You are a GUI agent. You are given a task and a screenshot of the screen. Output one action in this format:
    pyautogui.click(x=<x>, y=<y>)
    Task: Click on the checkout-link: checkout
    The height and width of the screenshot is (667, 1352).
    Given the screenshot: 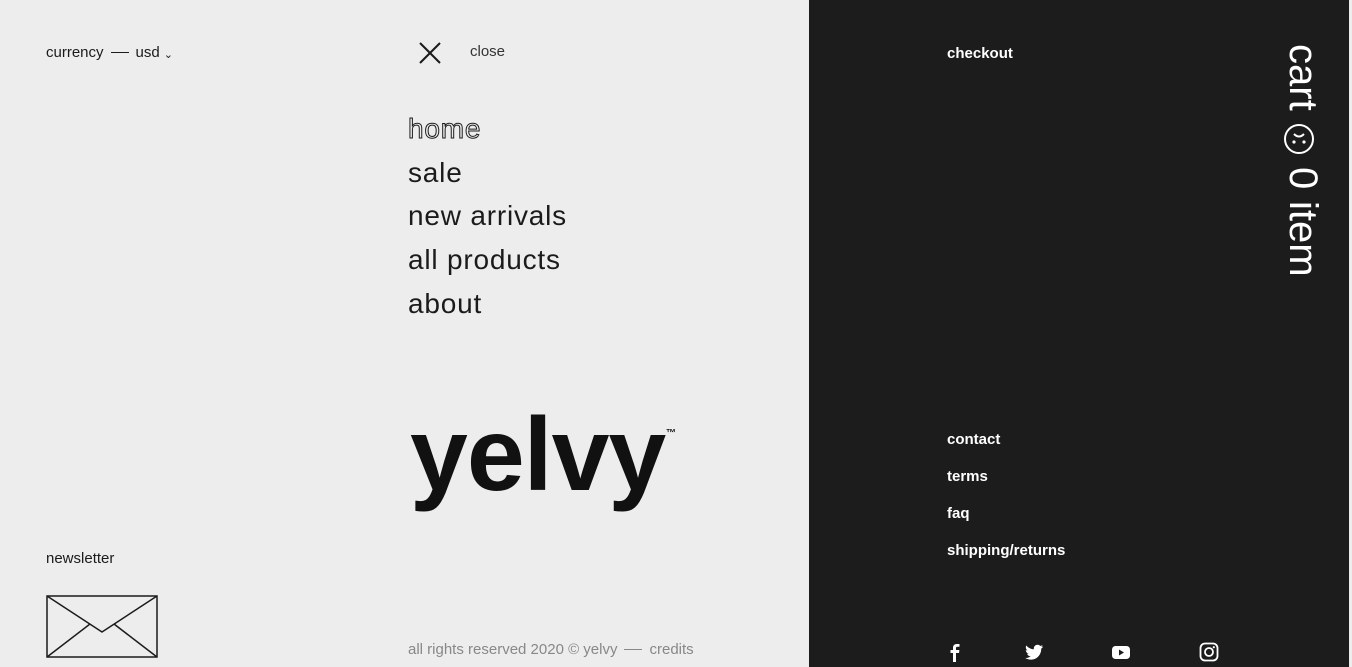 What is the action you would take?
    pyautogui.click(x=980, y=53)
    